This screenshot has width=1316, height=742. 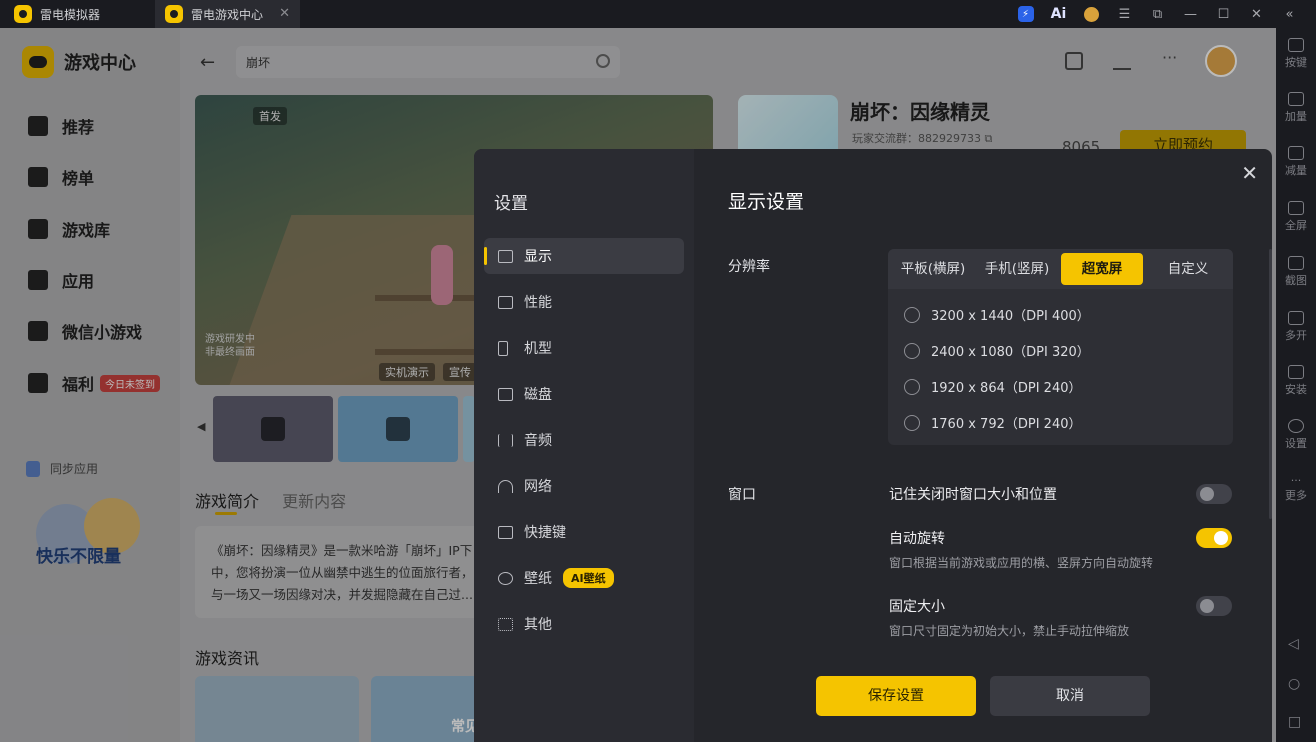 What do you see at coordinates (1296, 435) in the screenshot?
I see `toolbar-settings: 设置` at bounding box center [1296, 435].